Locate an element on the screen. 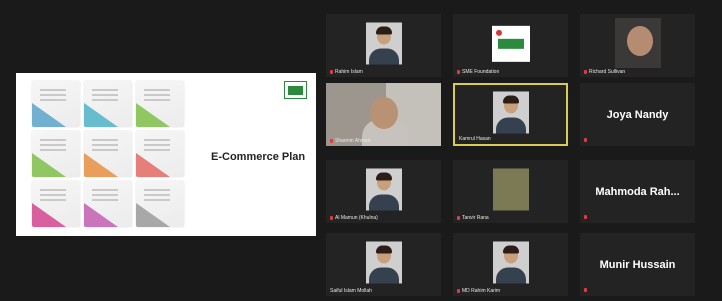  participant-caption: Richard Sullivan is located at coordinates (604, 72).